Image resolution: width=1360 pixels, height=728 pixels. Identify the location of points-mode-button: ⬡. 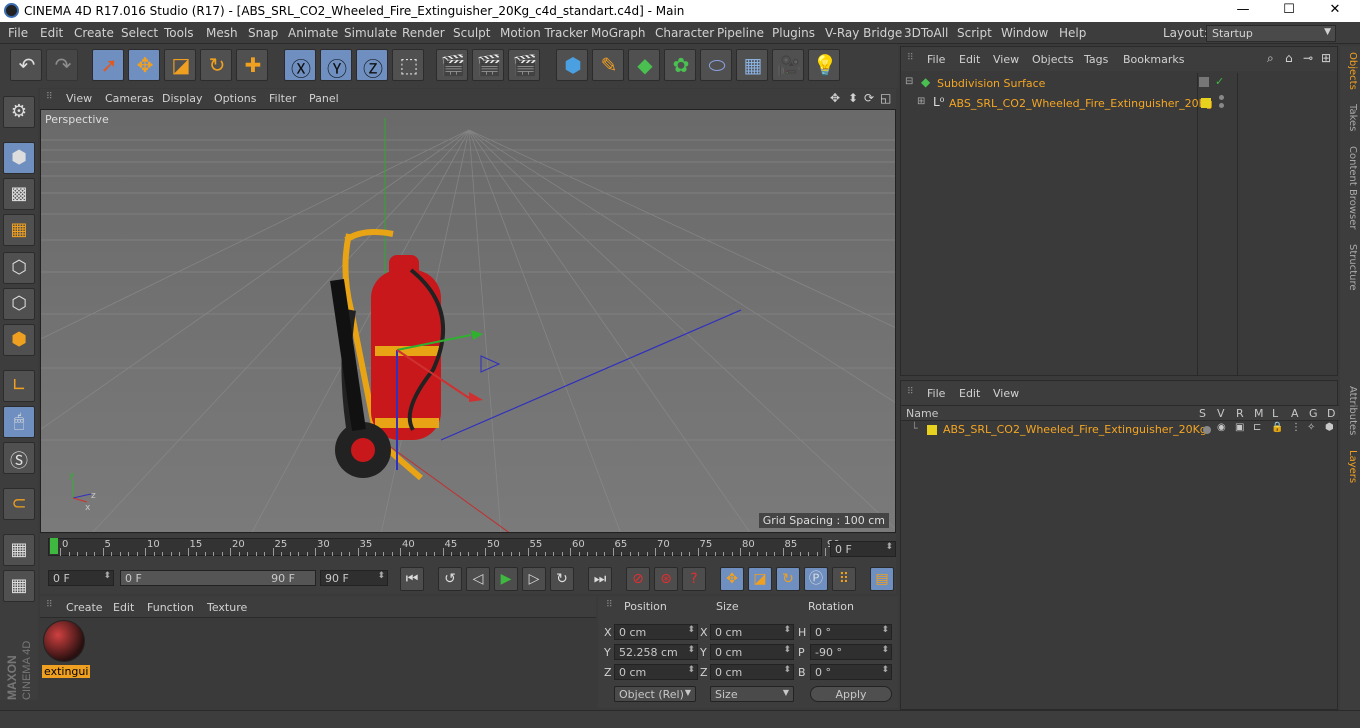
(19, 268).